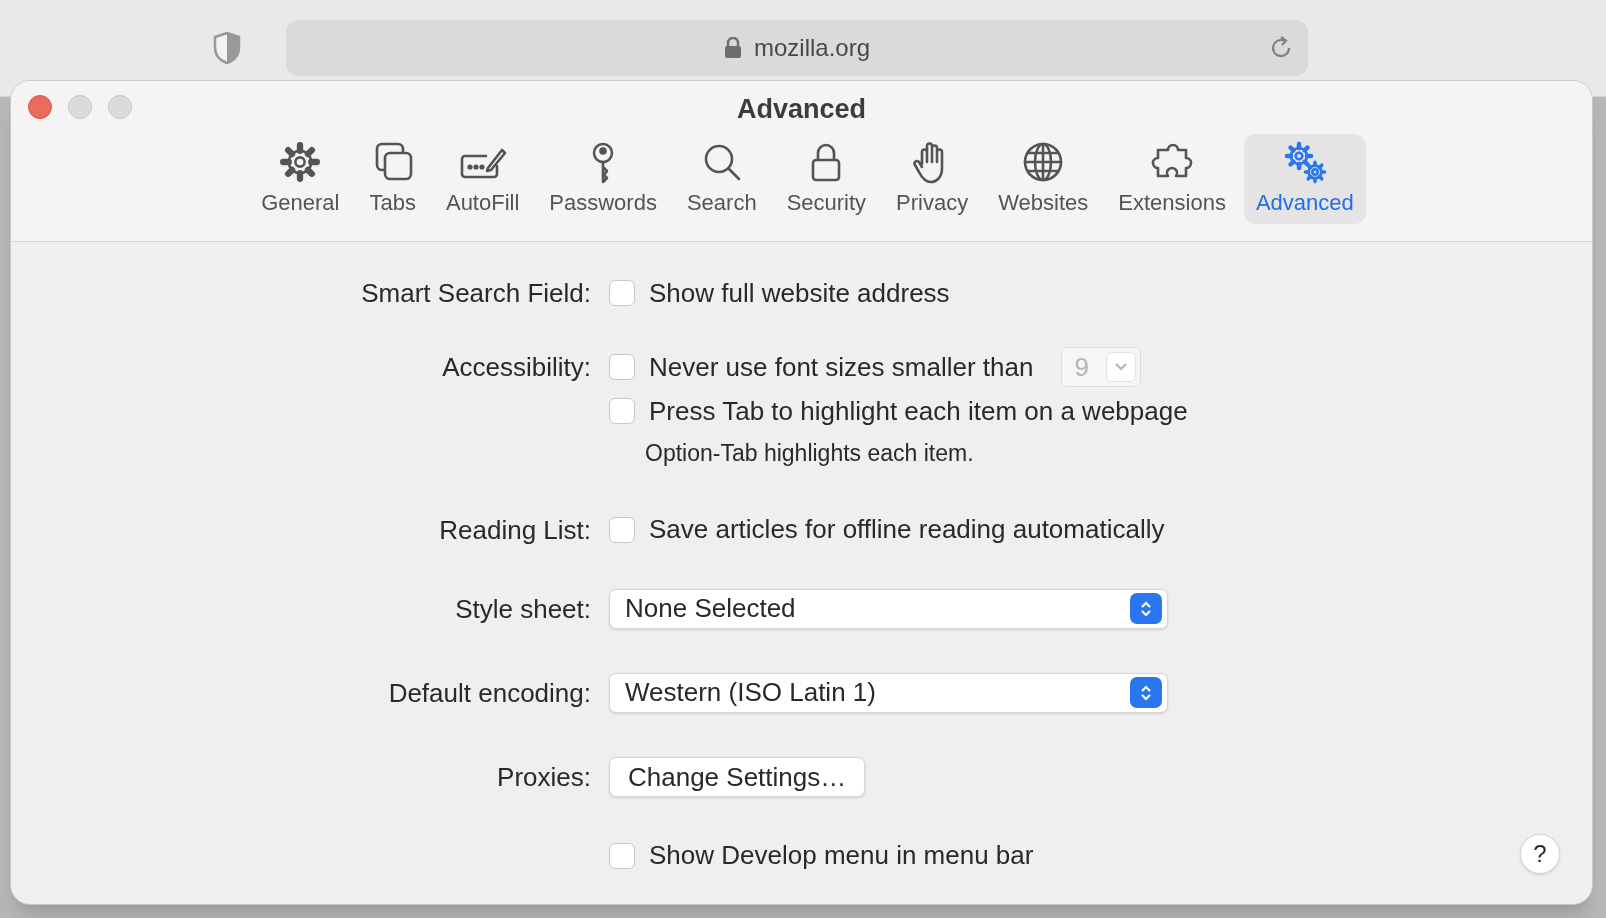 This screenshot has width=1606, height=918. I want to click on toolbar-tab: Extensions, so click(1172, 178).